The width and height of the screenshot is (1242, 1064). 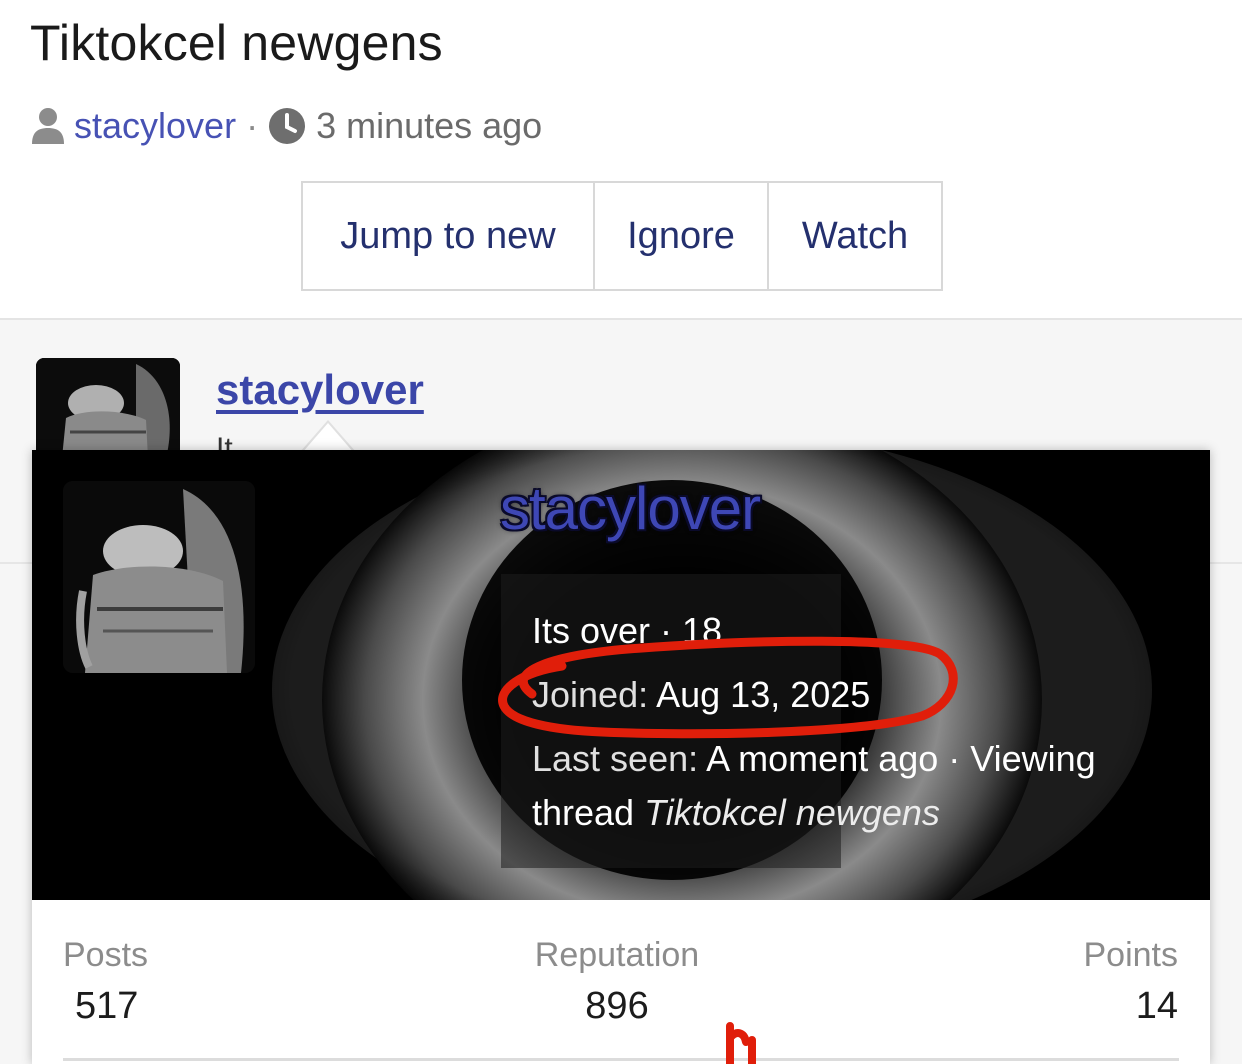 What do you see at coordinates (107, 1006) in the screenshot?
I see `posts-value: 517` at bounding box center [107, 1006].